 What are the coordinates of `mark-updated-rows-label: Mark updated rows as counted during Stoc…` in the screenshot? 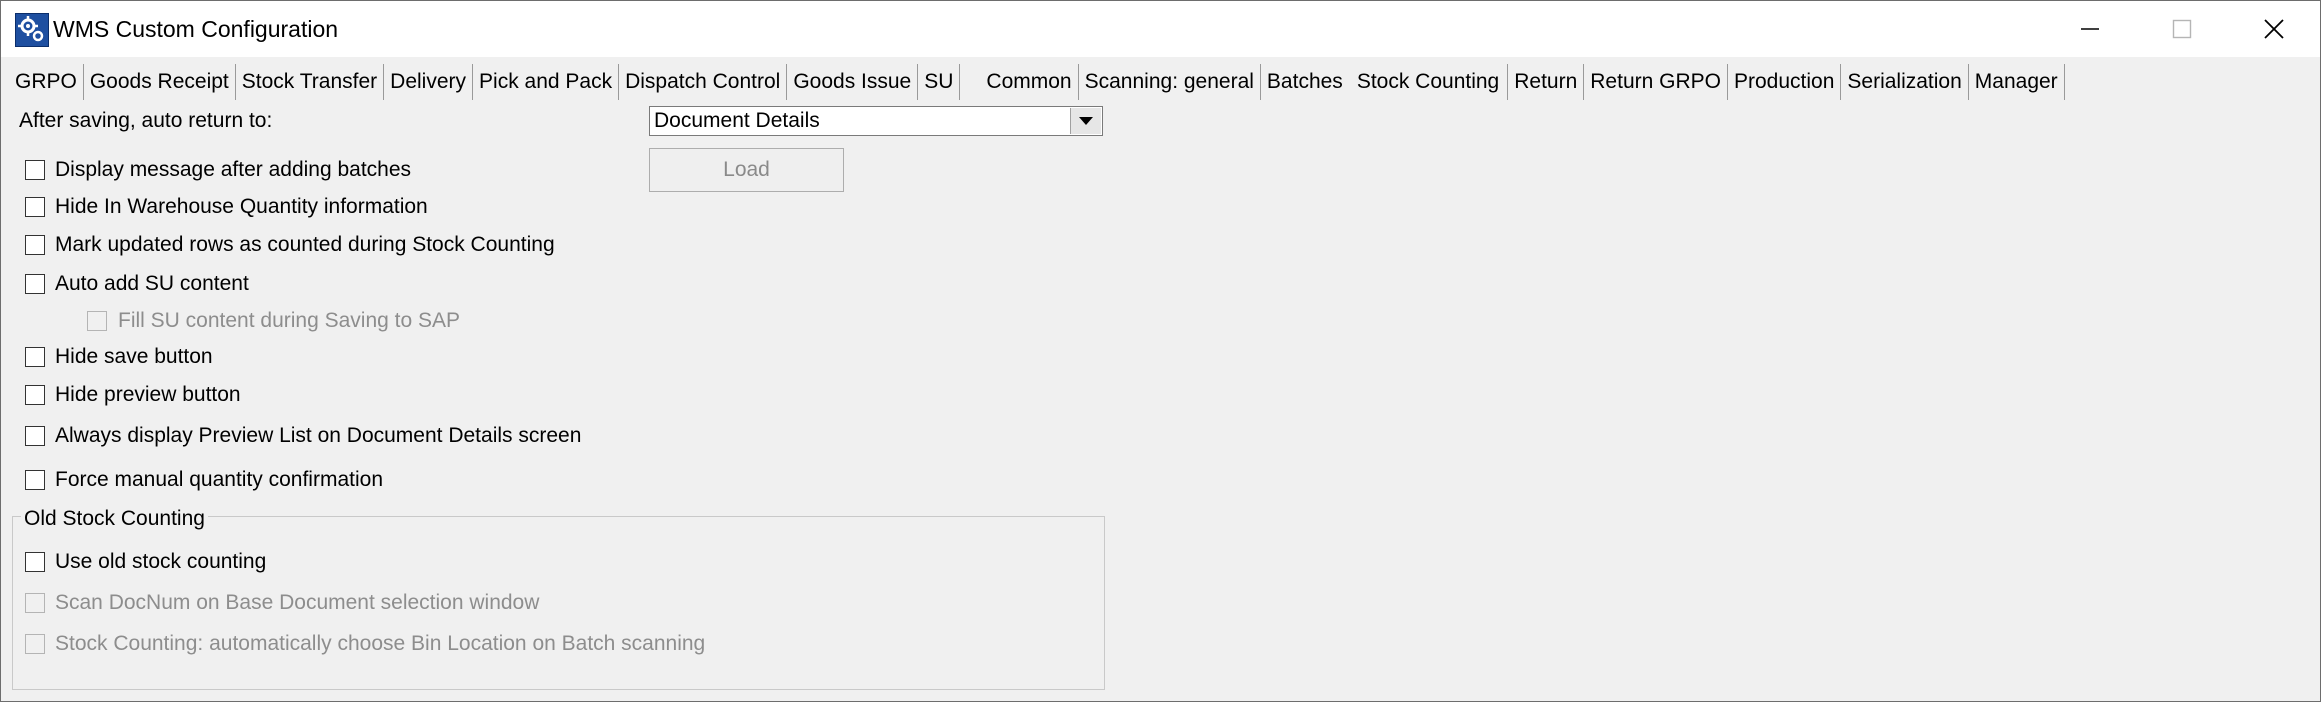 It's located at (305, 244).